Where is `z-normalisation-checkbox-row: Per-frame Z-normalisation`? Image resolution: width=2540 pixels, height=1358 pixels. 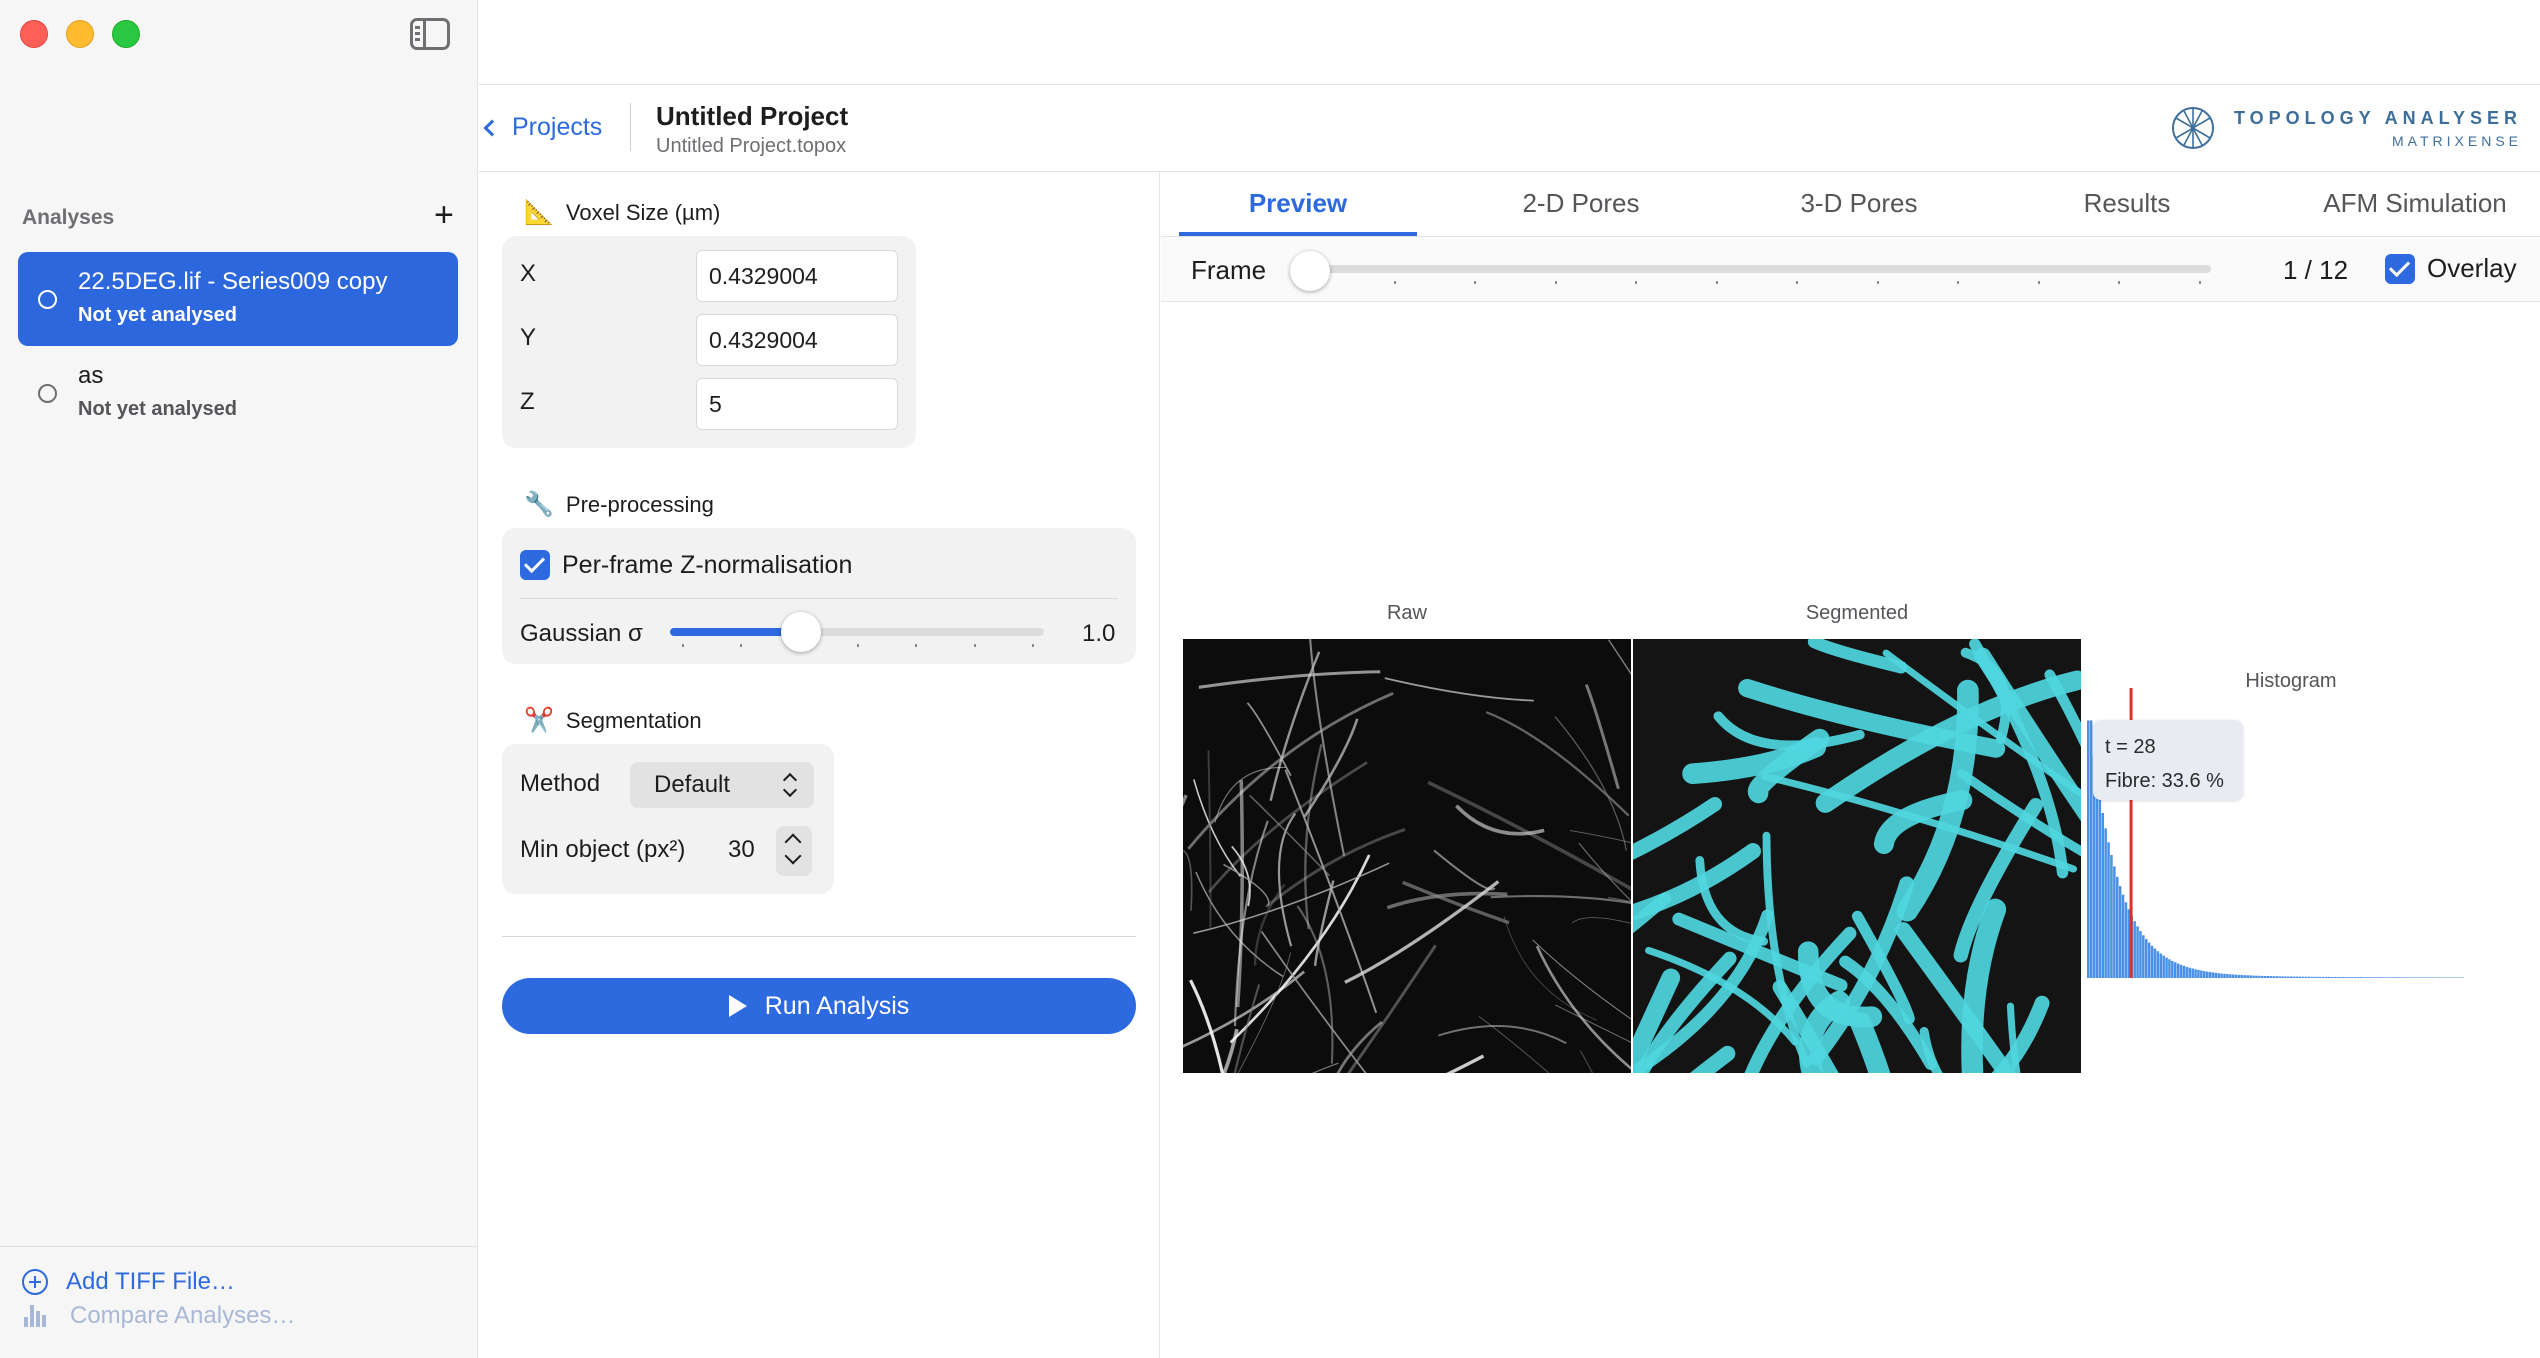 z-normalisation-checkbox-row: Per-frame Z-normalisation is located at coordinates (686, 565).